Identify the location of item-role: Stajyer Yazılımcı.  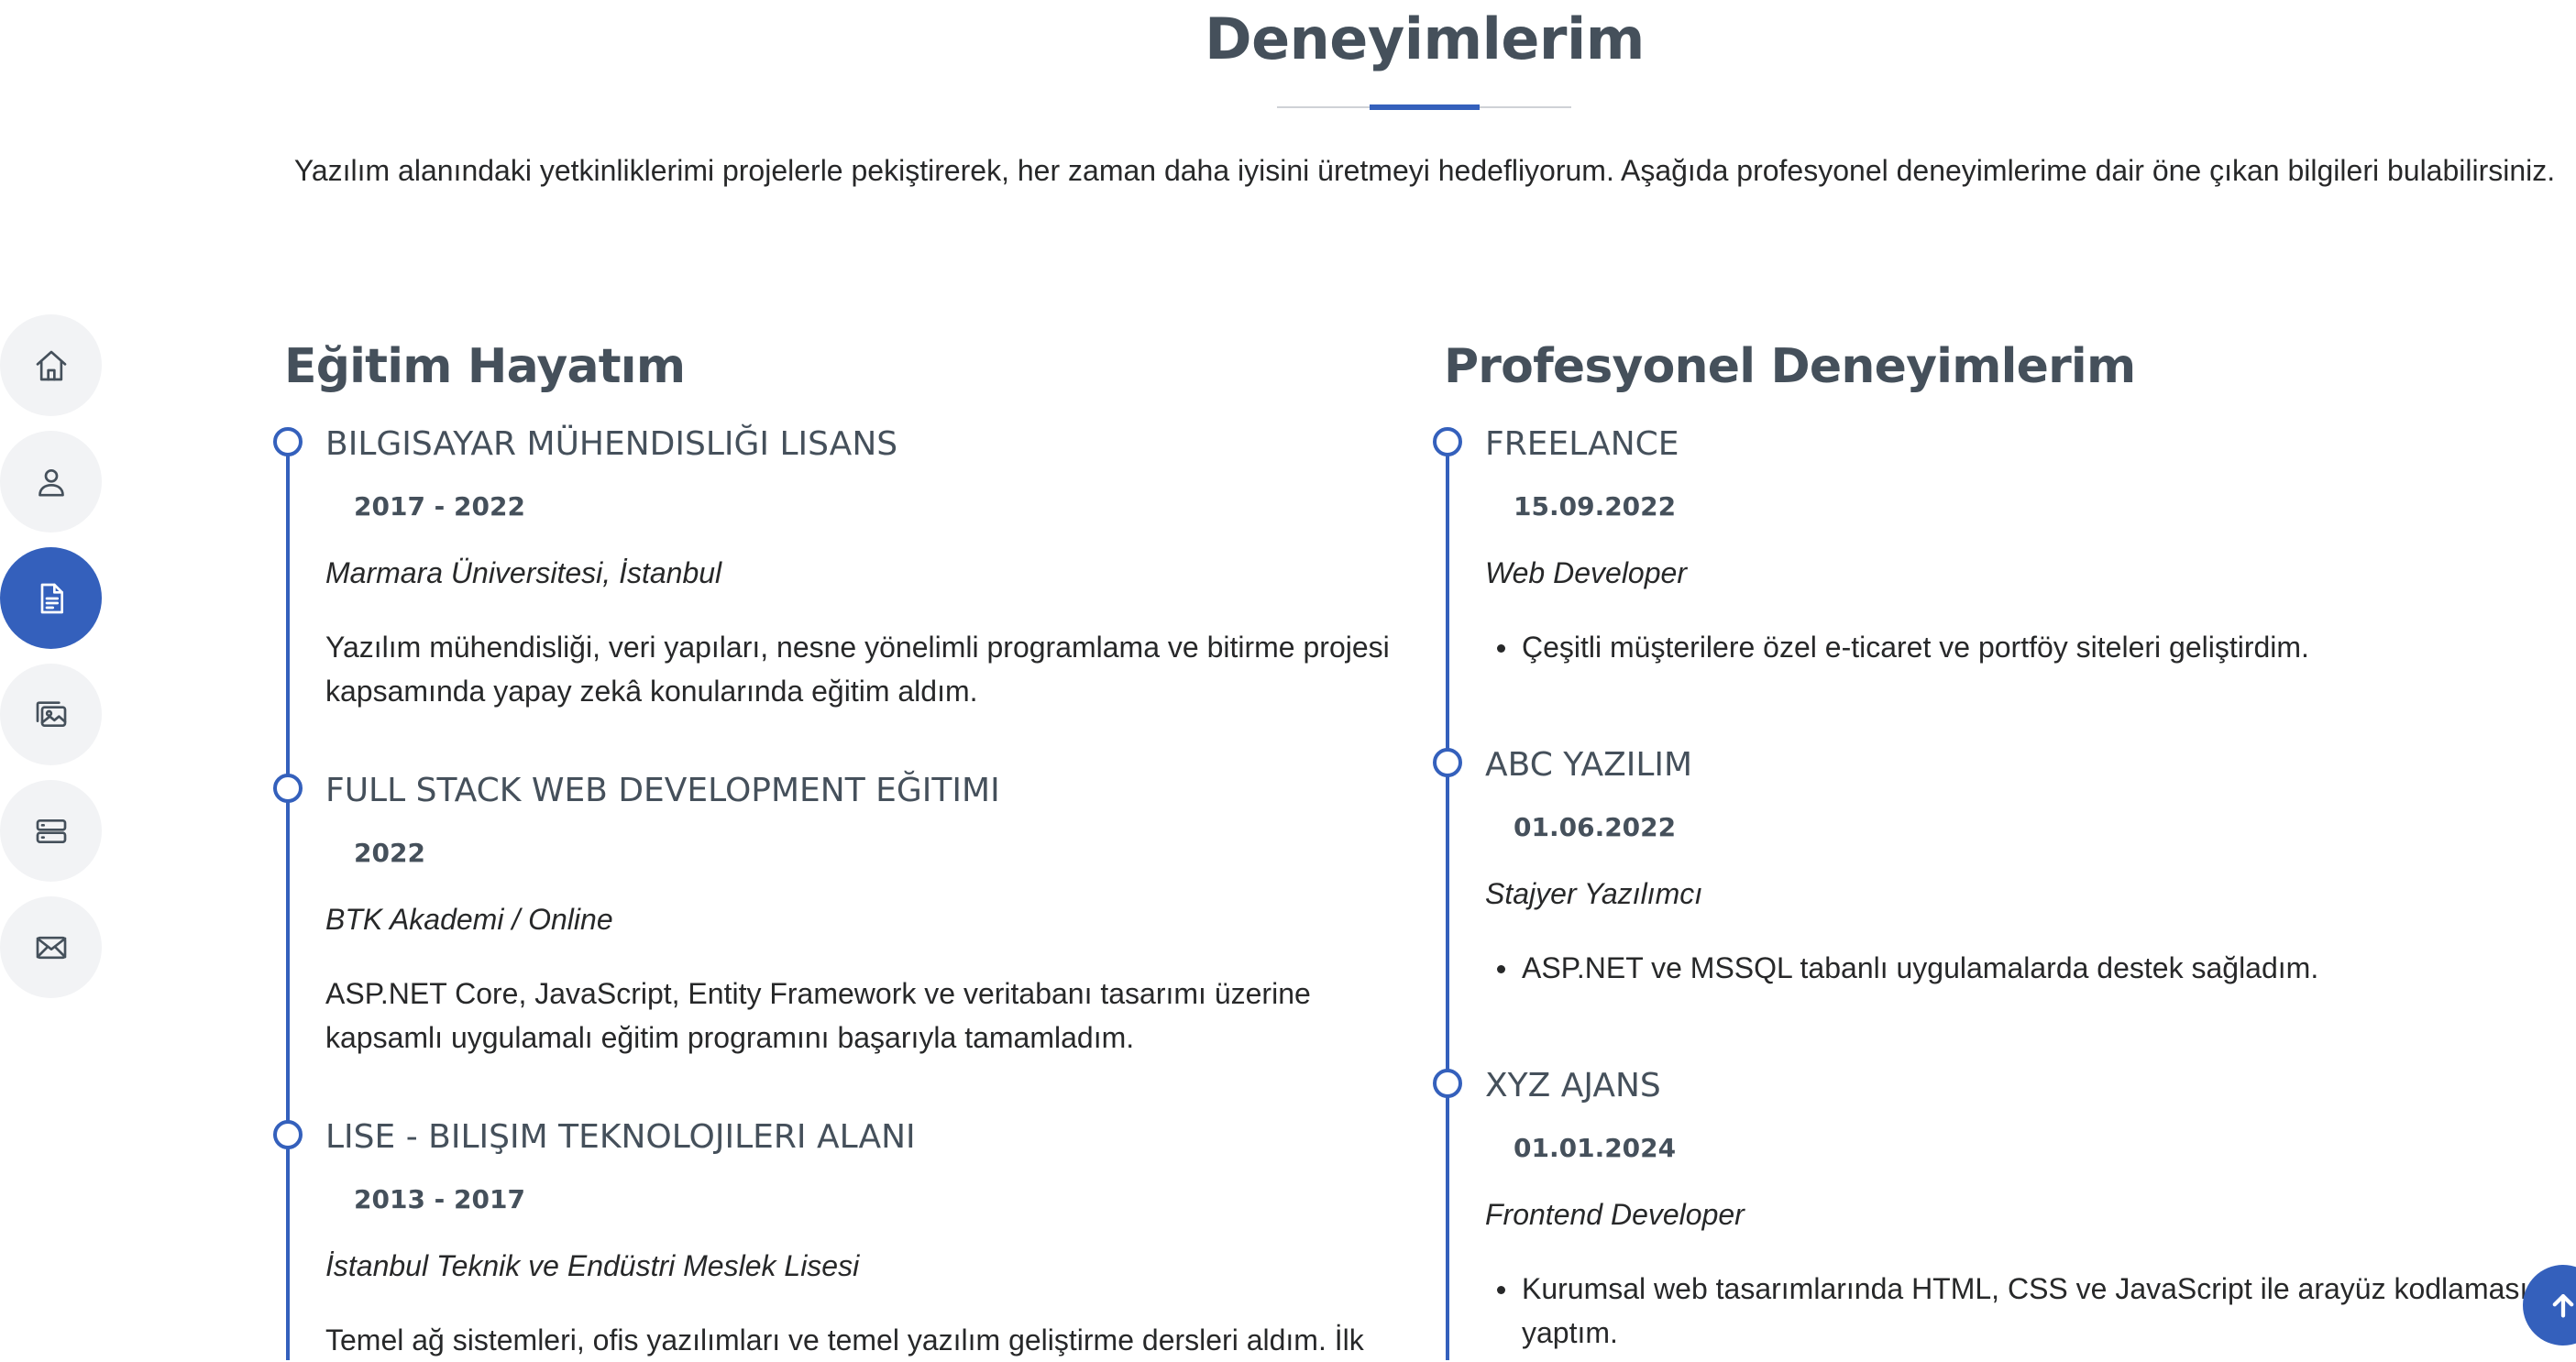
(1594, 894).